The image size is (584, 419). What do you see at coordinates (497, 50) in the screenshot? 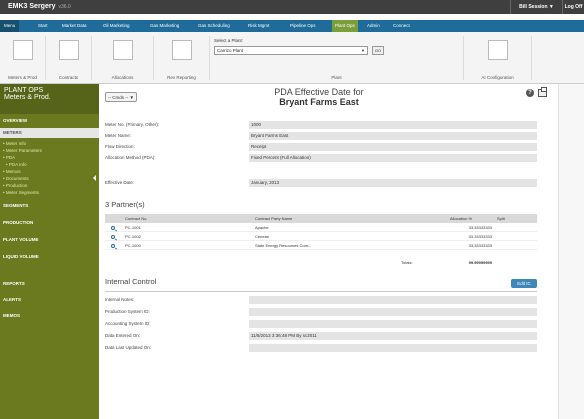
I see `gear-icon` at bounding box center [497, 50].